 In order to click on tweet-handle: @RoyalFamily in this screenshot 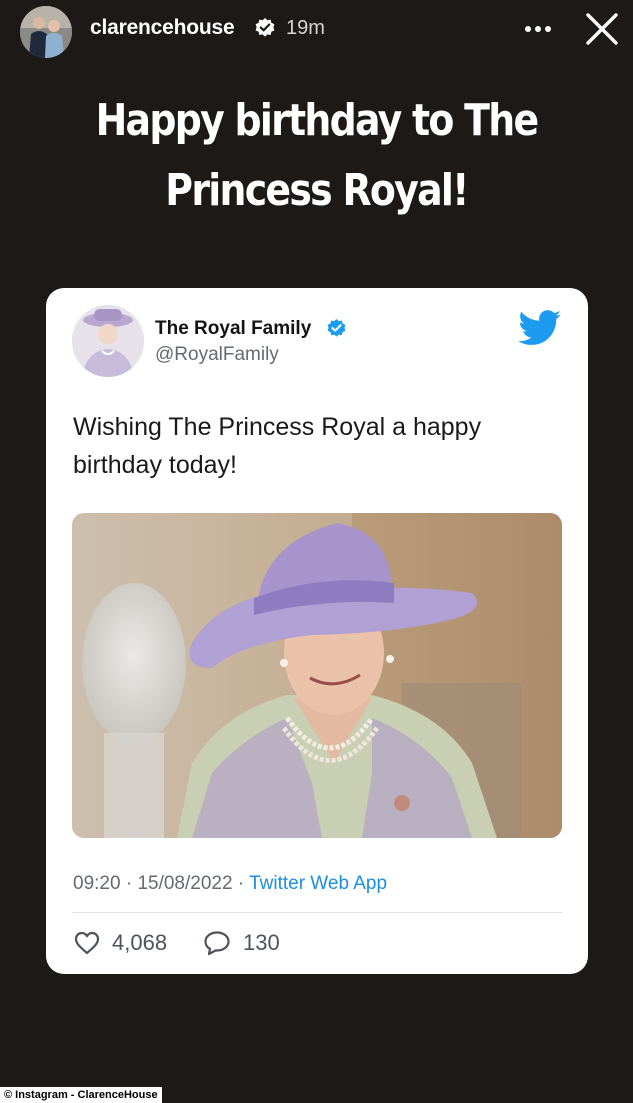, I will do `click(217, 355)`.